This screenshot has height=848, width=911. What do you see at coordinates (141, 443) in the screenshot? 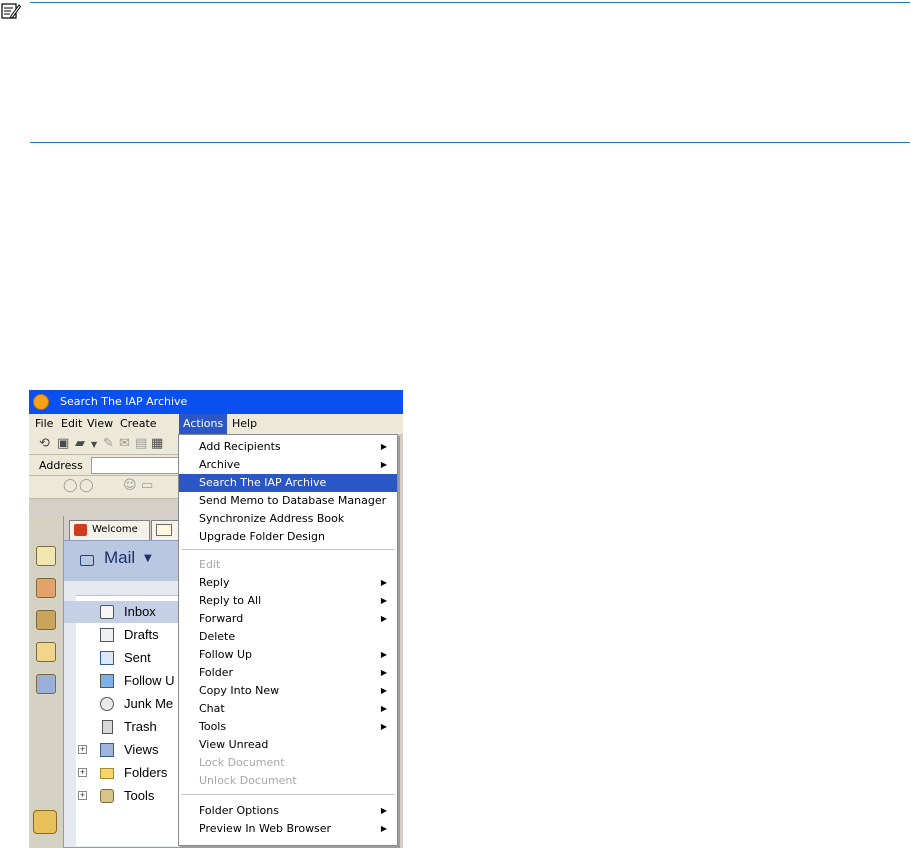
I see `print-icon: ▤` at bounding box center [141, 443].